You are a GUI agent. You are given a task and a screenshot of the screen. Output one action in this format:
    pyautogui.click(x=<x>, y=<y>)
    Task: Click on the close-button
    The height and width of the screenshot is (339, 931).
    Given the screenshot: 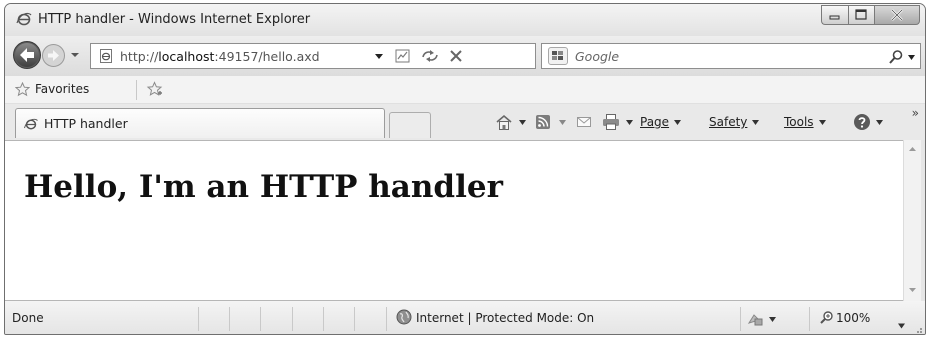 What is the action you would take?
    pyautogui.click(x=897, y=15)
    